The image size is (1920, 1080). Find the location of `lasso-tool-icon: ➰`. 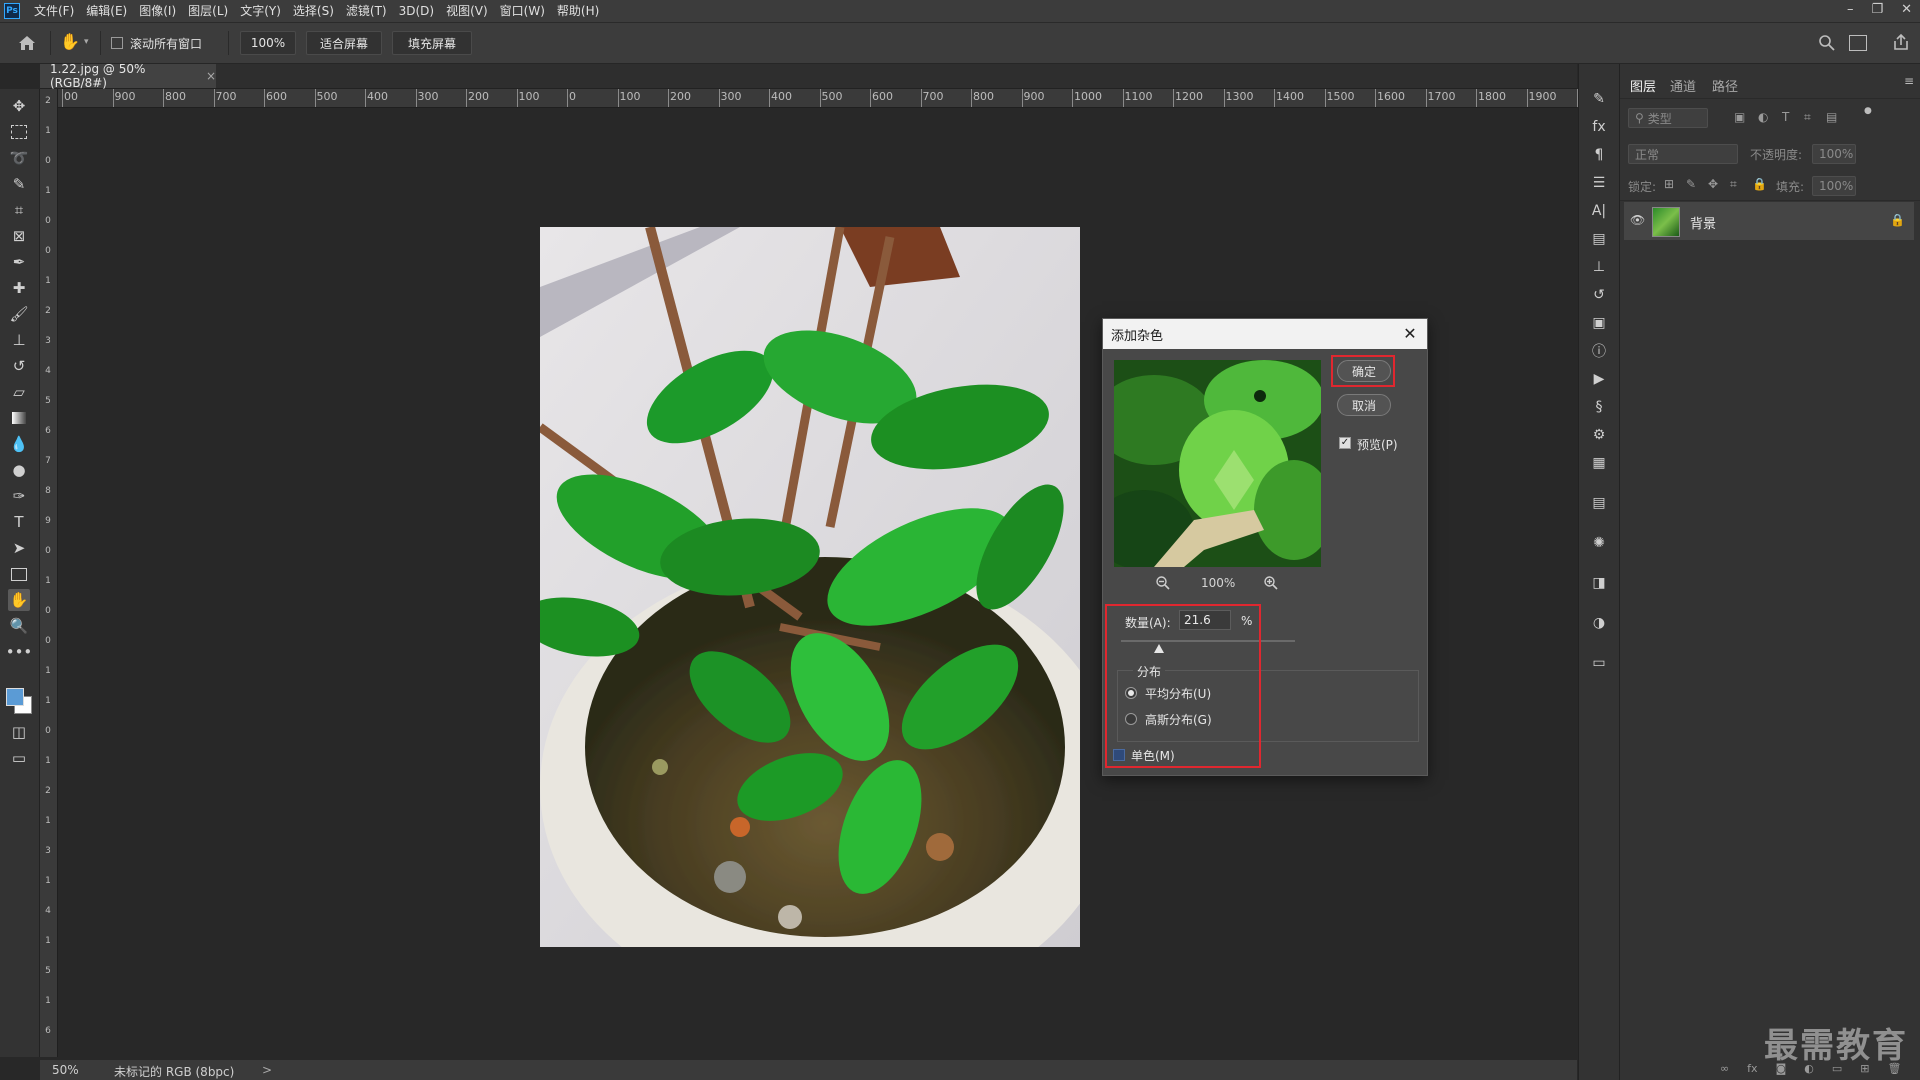

lasso-tool-icon: ➰ is located at coordinates (19, 158).